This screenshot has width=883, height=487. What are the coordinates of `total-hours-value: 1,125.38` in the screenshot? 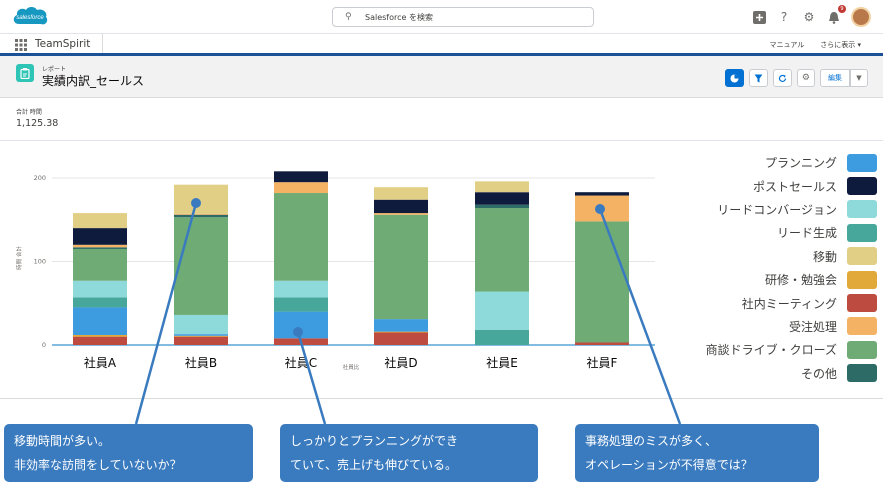 It's located at (37, 123).